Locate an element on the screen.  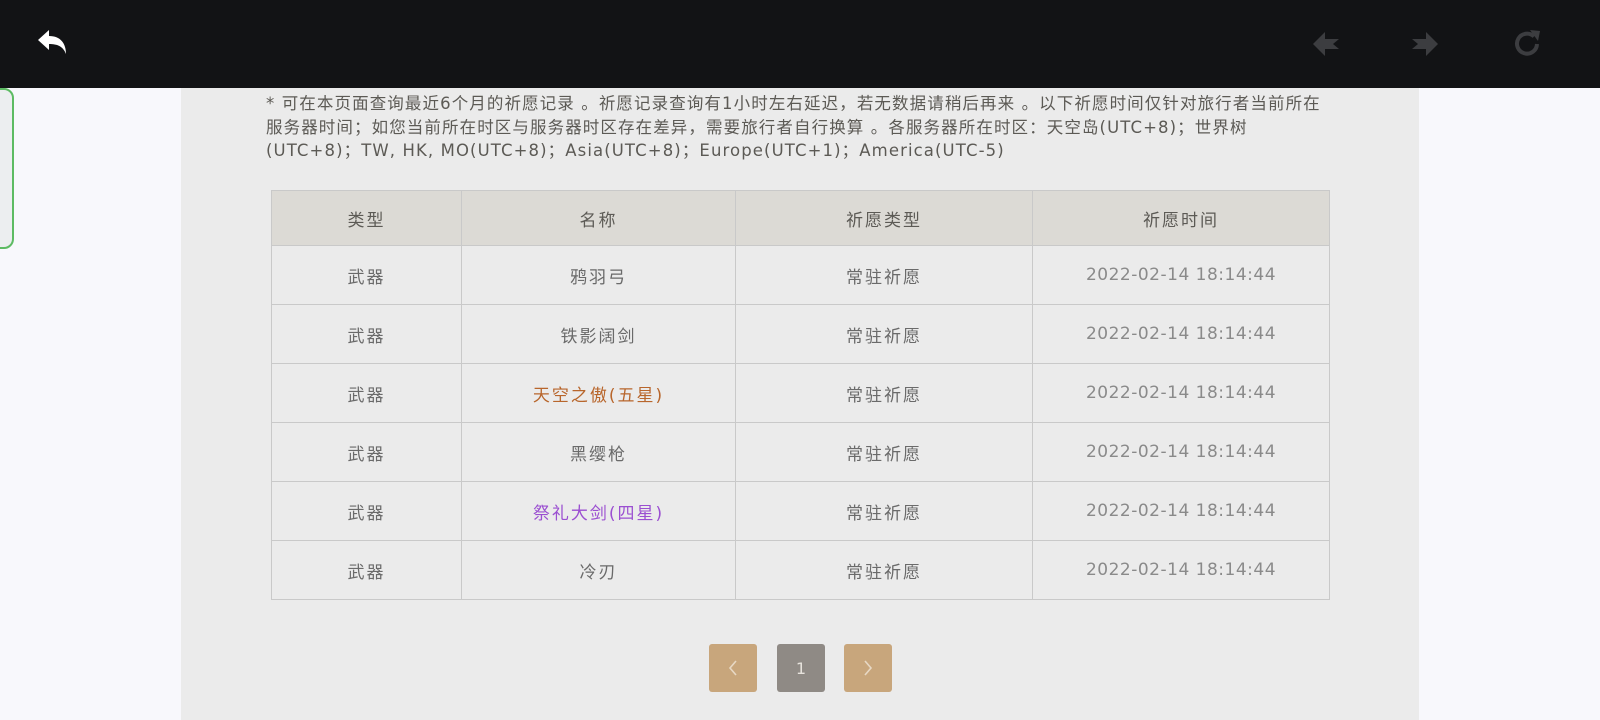
cell-name-five-star: 天空之傲(五星) is located at coordinates (598, 393).